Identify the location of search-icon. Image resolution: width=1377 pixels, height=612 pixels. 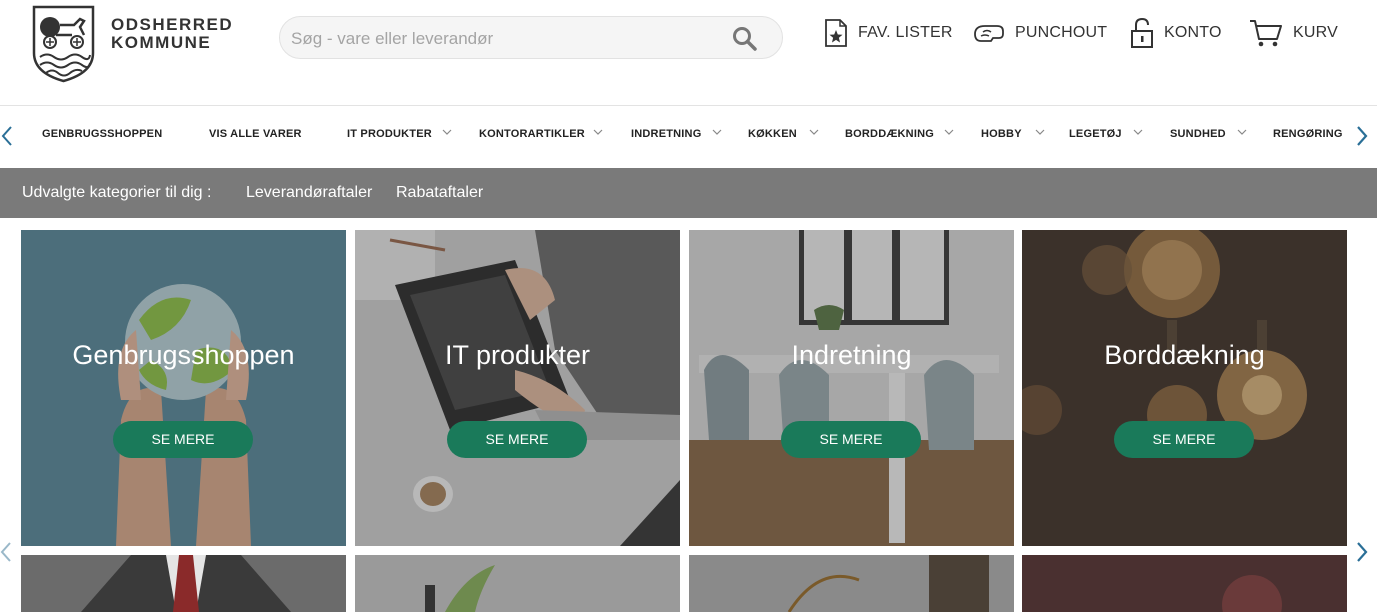
(745, 39).